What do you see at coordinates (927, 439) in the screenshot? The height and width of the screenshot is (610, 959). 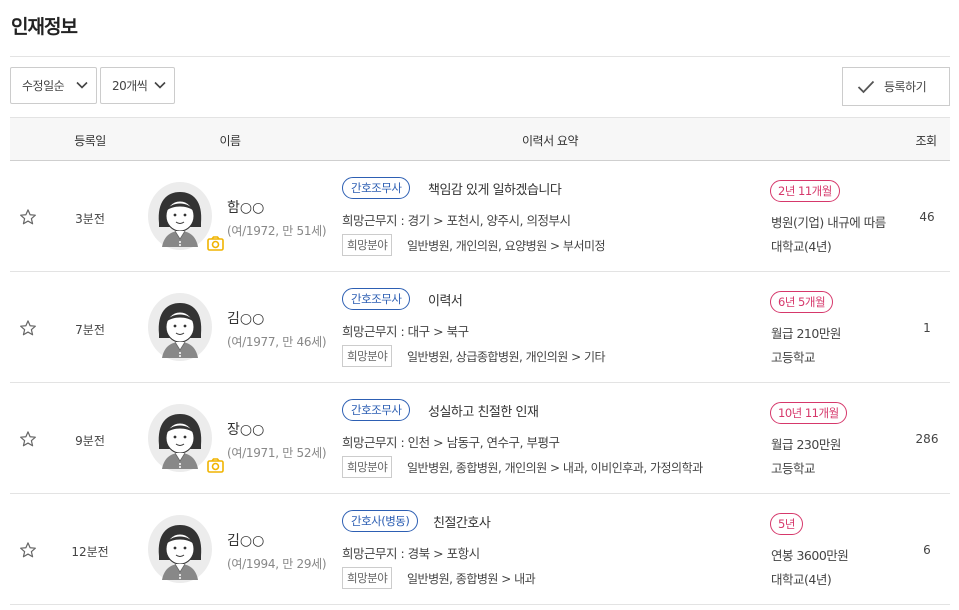 I see `view-count: 286` at bounding box center [927, 439].